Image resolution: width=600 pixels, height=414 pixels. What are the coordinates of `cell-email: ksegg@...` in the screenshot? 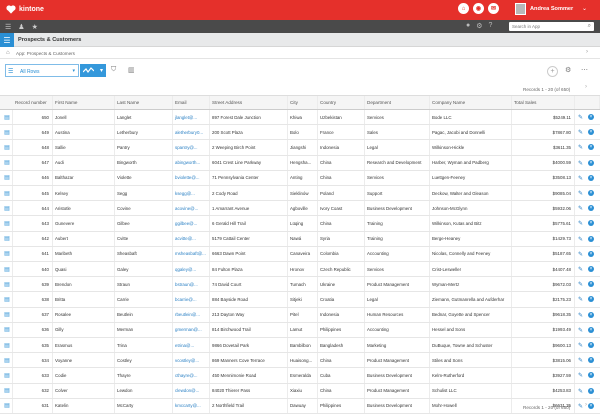 It's located at (191, 193).